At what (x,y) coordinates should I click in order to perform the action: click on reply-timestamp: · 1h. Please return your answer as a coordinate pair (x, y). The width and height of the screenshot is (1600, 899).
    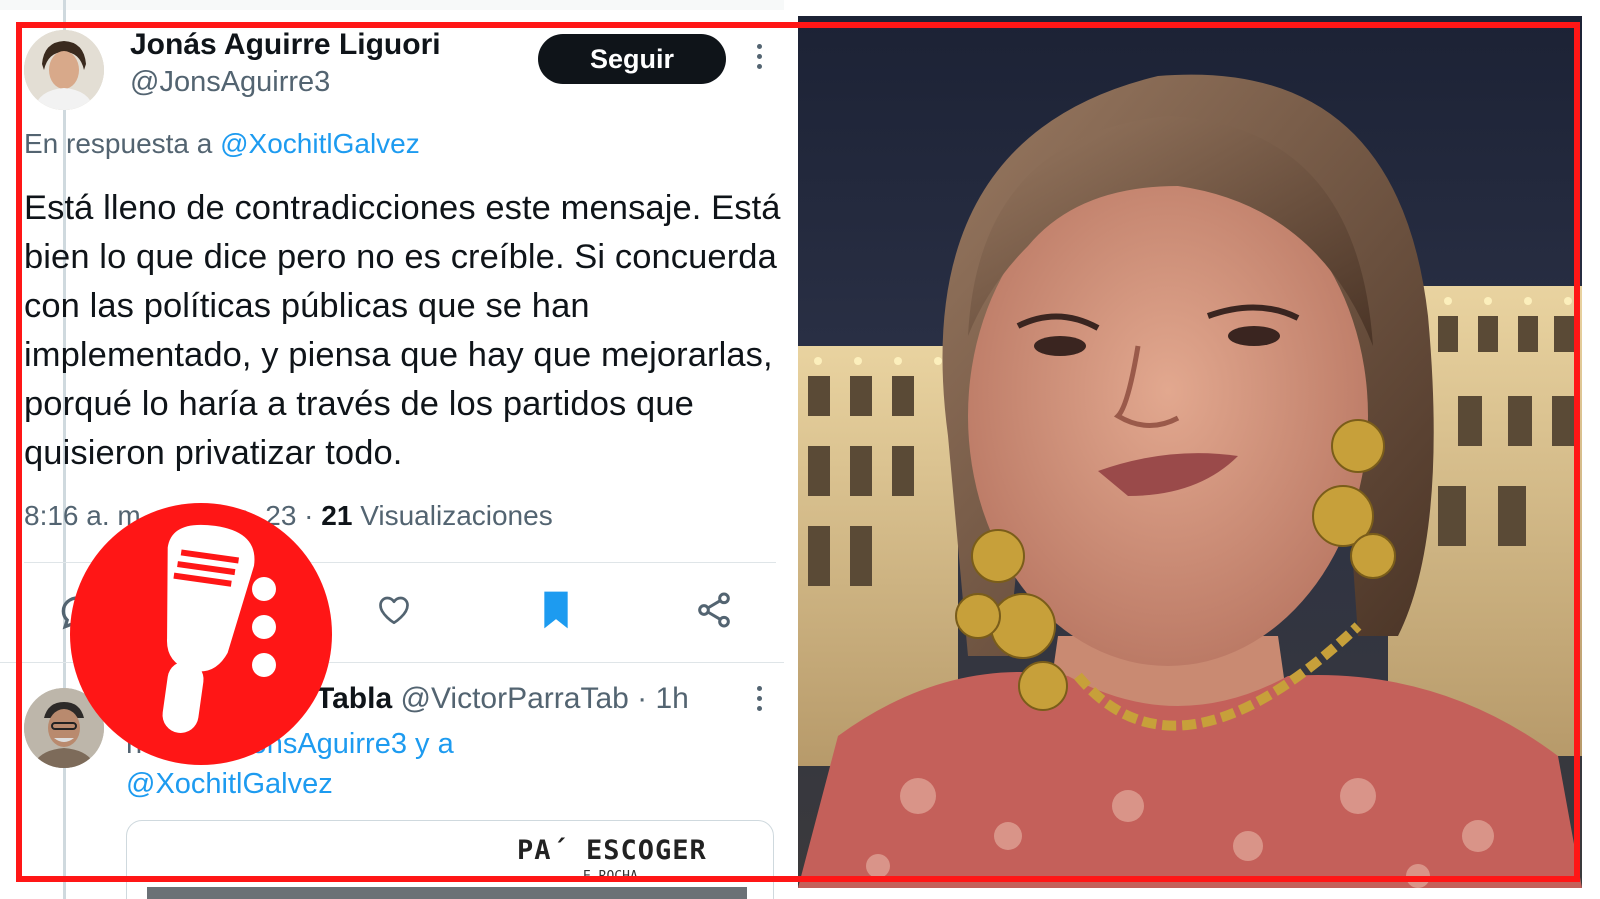
    Looking at the image, I should click on (663, 698).